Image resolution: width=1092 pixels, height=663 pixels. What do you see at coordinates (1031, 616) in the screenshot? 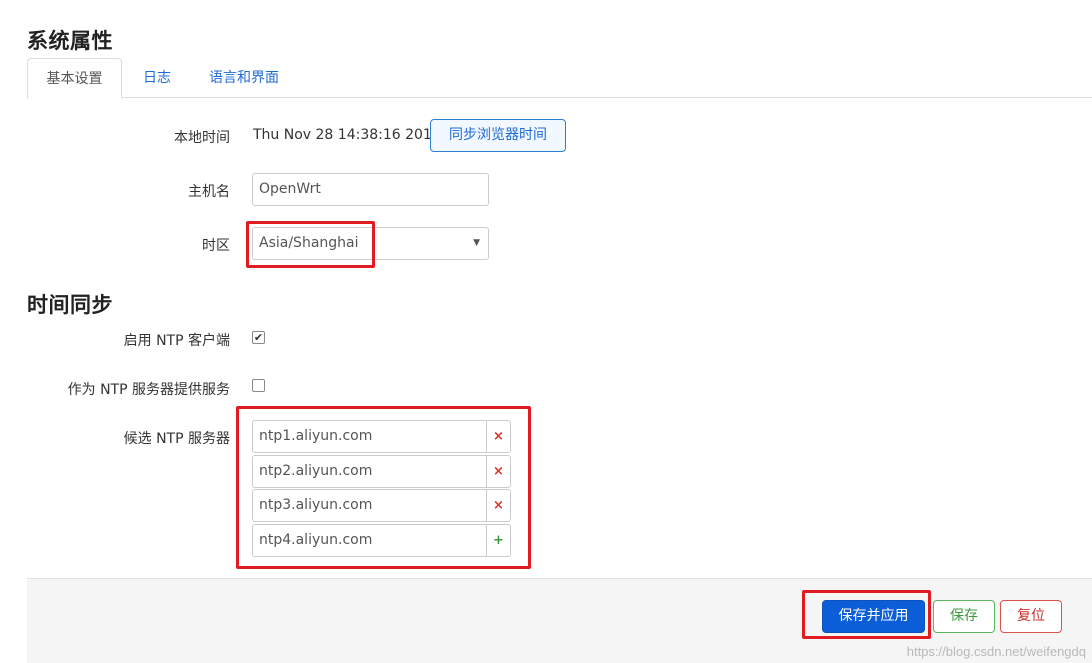
I see `reset-button: 复位` at bounding box center [1031, 616].